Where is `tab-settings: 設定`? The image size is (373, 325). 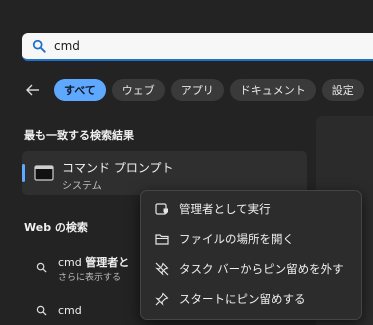
tab-settings: 設定 is located at coordinates (342, 90).